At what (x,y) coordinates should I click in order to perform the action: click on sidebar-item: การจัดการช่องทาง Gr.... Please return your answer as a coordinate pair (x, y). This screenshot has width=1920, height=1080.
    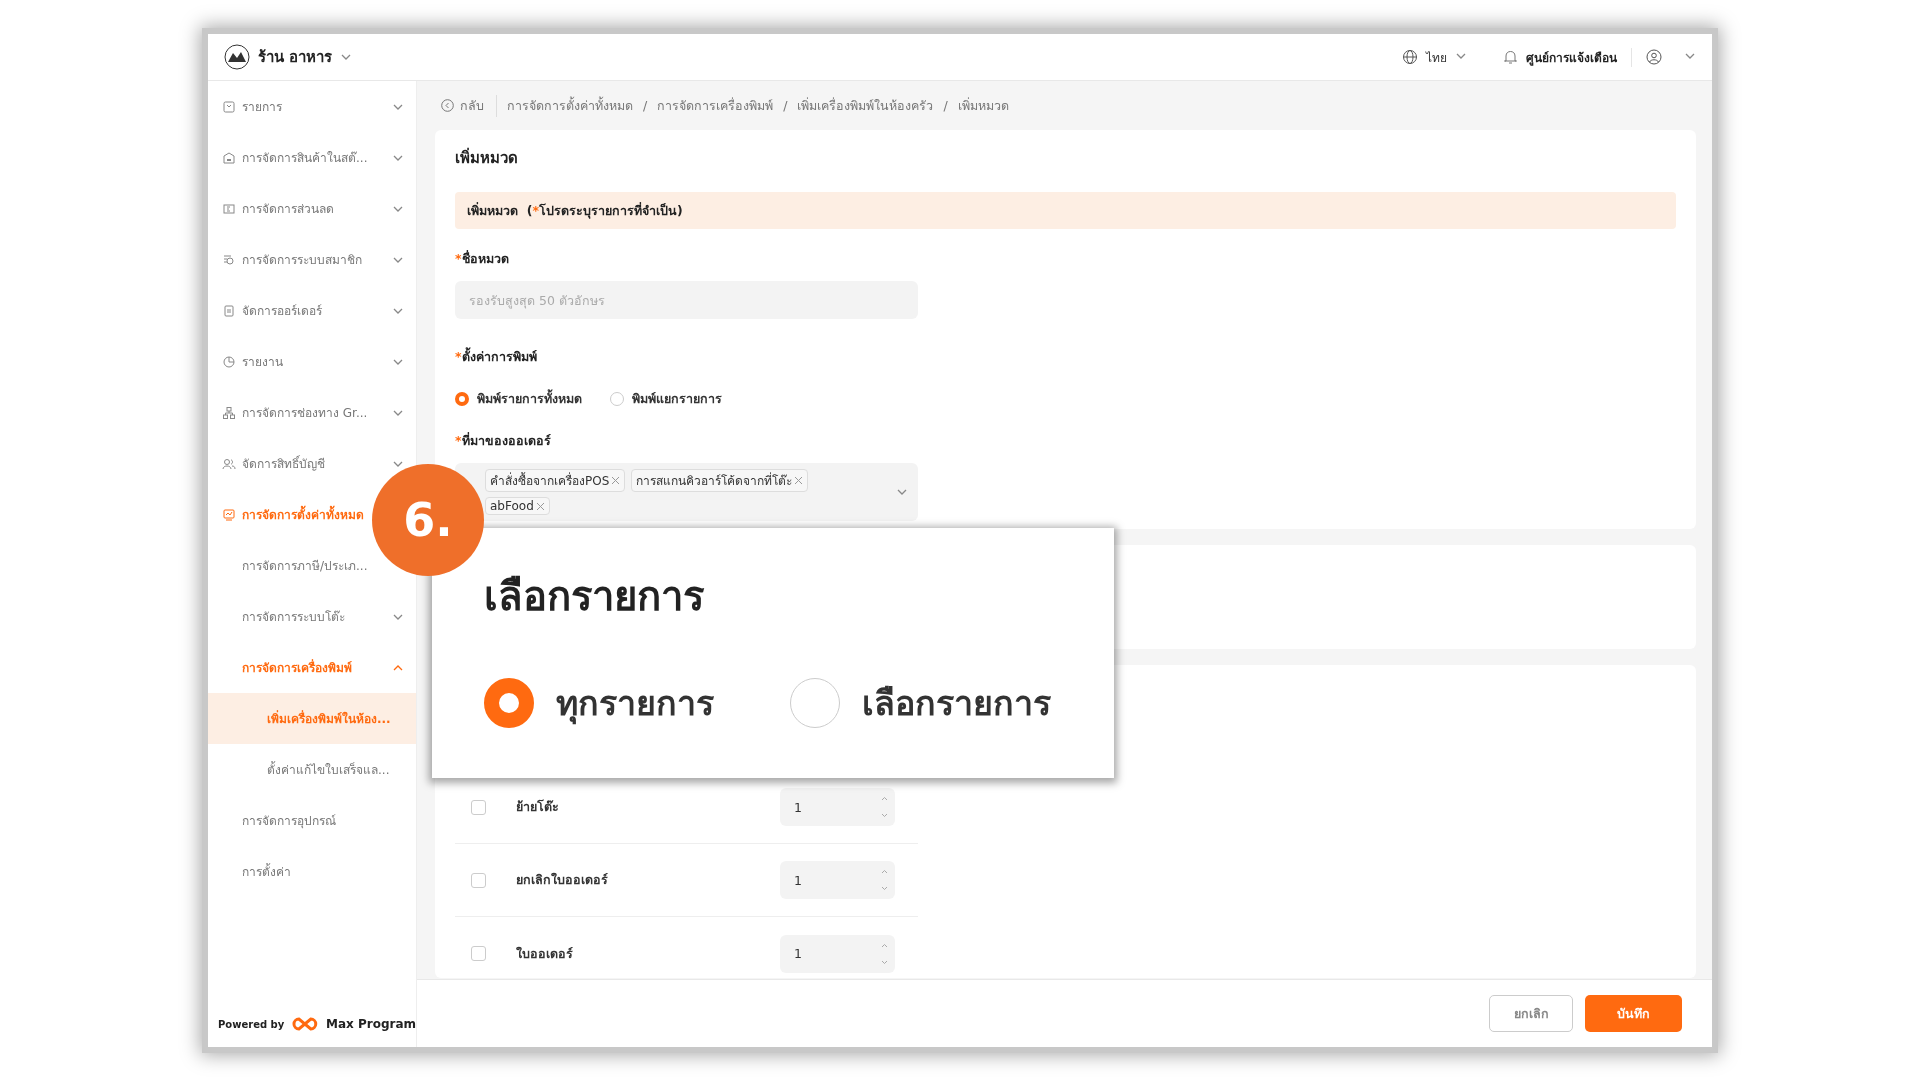
    Looking at the image, I should click on (312, 412).